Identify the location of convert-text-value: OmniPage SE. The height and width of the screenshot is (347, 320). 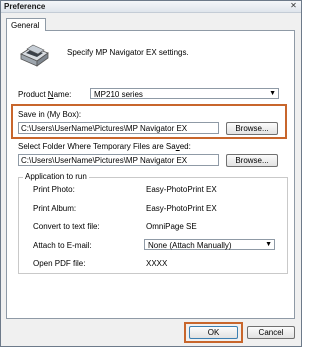
(171, 226).